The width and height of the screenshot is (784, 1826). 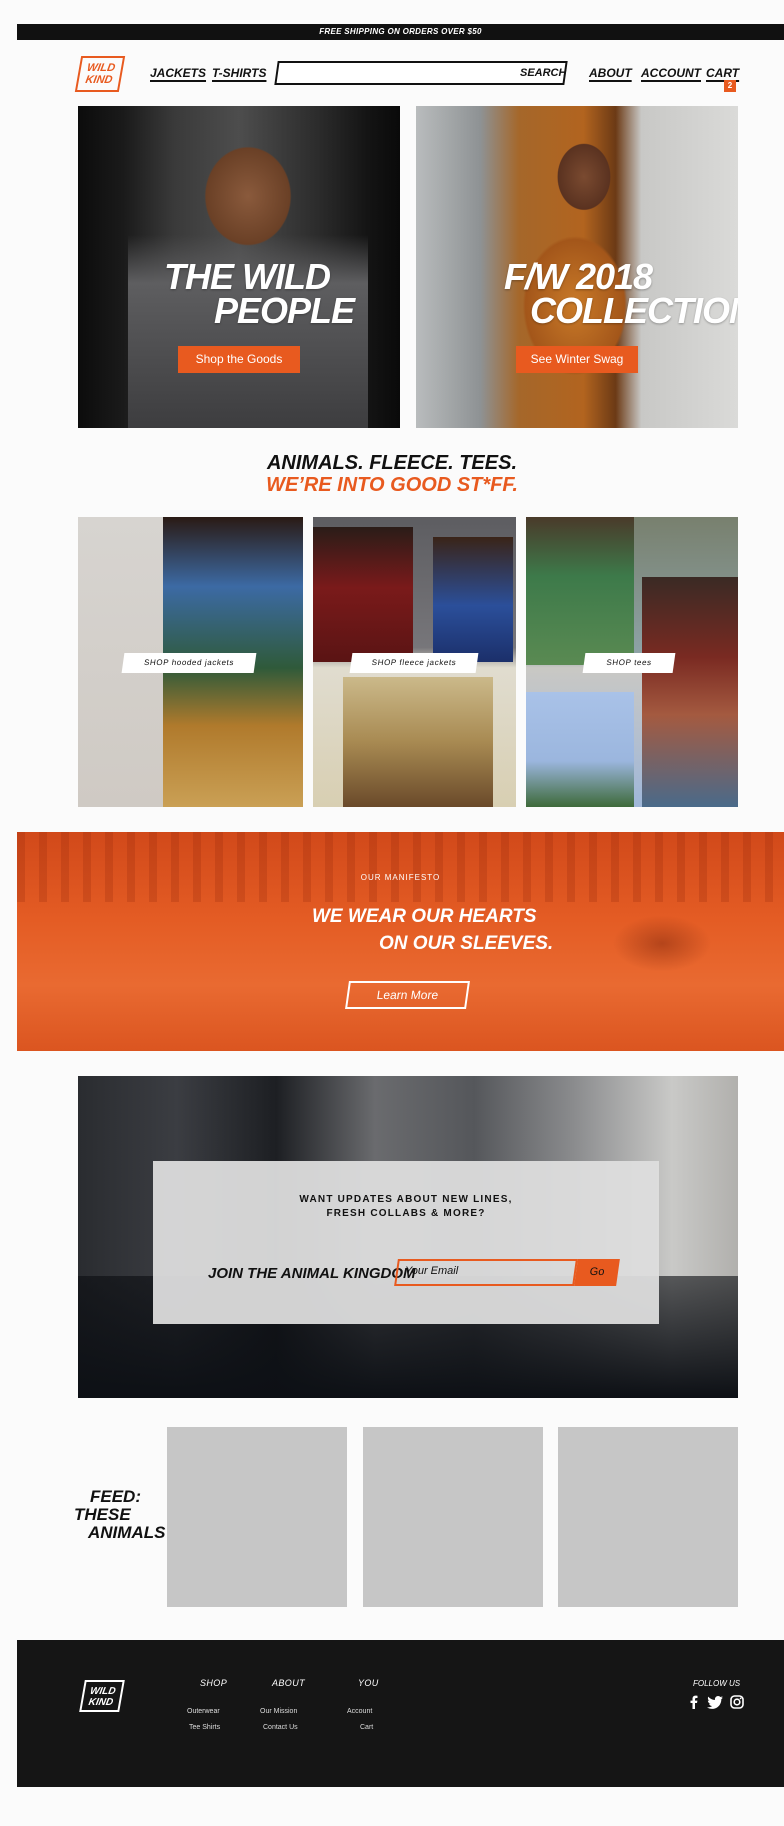 I want to click on category-hooded-jackets: SHOP hooded jackets, so click(x=190, y=662).